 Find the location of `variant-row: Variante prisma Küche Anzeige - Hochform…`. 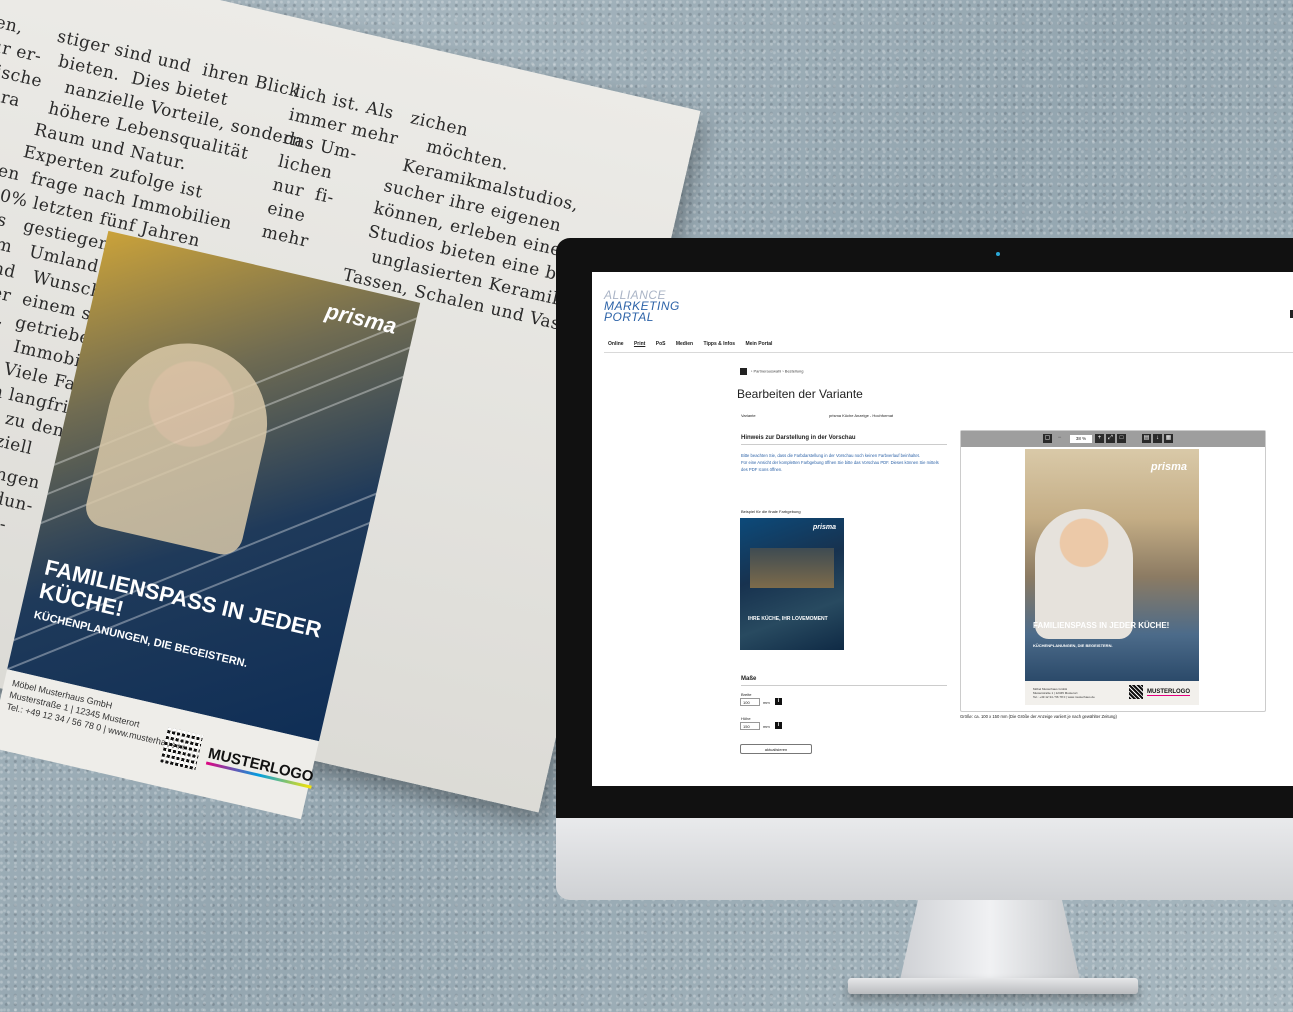

variant-row: Variante prisma Küche Anzeige - Hochform… is located at coordinates (846, 415).